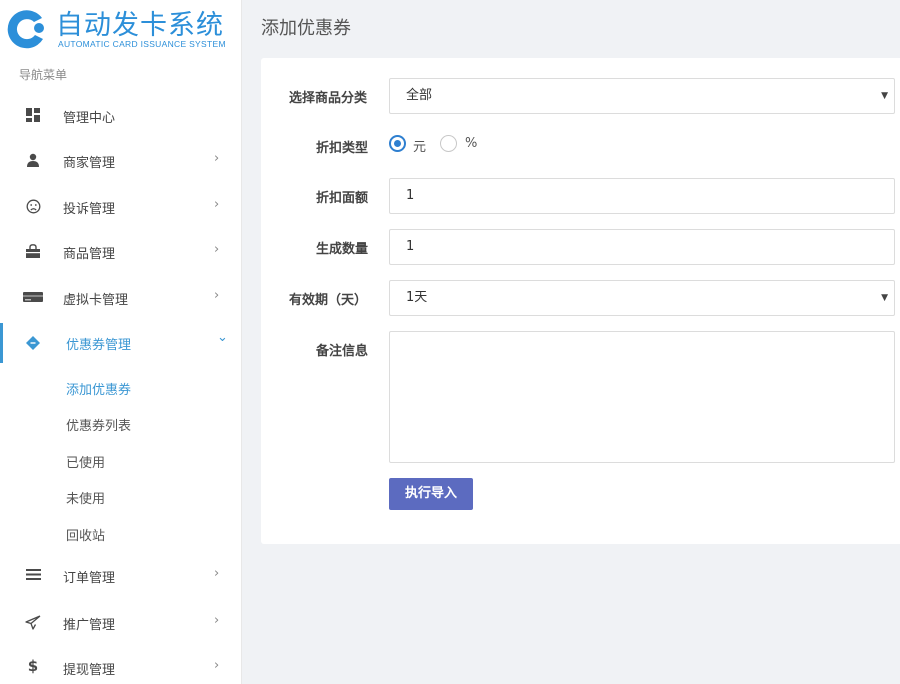  What do you see at coordinates (85, 497) in the screenshot?
I see `subnav-unused: 未使用` at bounding box center [85, 497].